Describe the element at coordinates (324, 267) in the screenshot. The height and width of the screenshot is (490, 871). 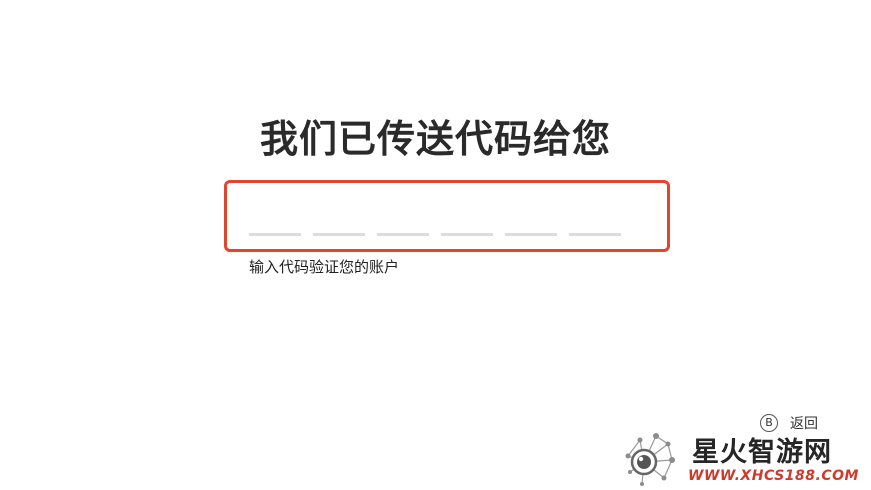
I see `instruction-text: 输入代码验证您的账户` at that location.